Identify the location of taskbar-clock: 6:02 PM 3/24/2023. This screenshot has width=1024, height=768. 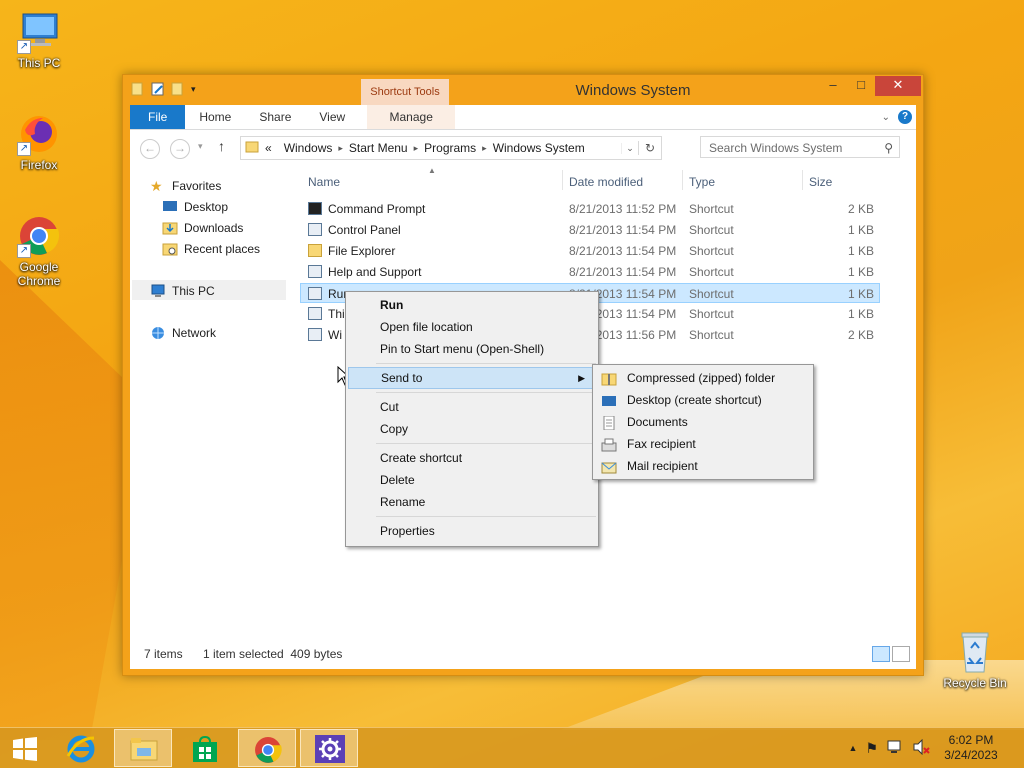
(971, 748).